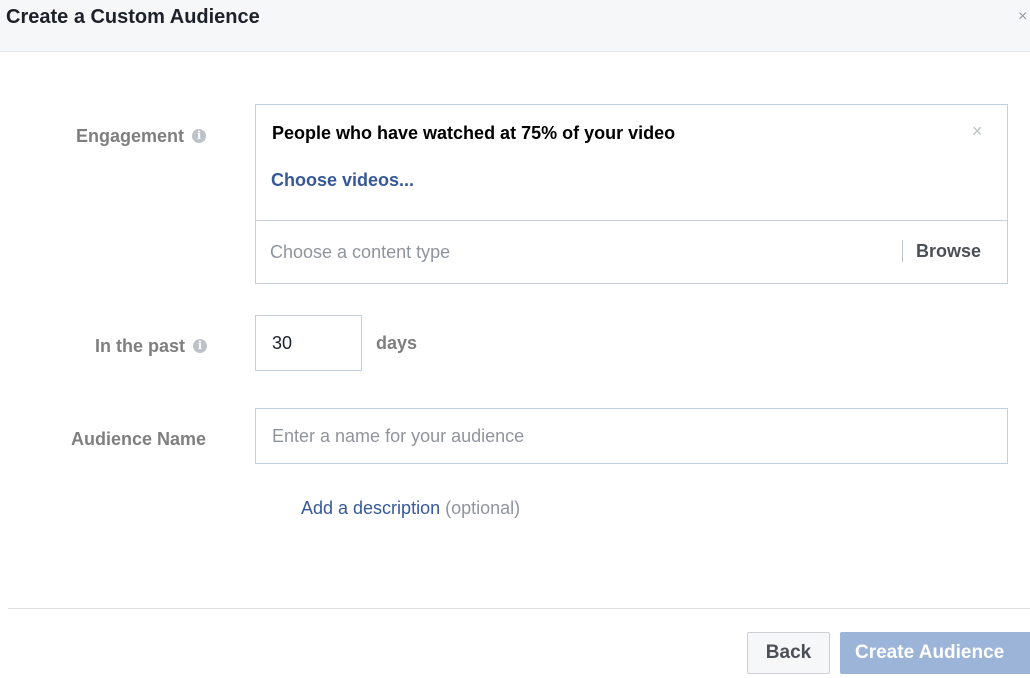 This screenshot has height=678, width=1030. I want to click on audience-name-label-text: Audience Name, so click(139, 438).